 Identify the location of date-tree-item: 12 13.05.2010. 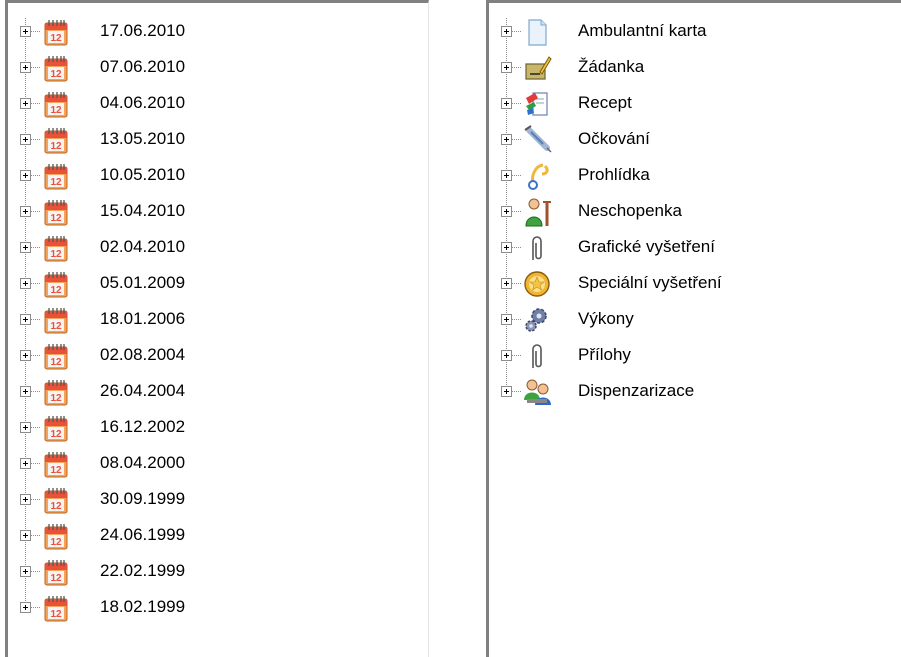
(218, 140).